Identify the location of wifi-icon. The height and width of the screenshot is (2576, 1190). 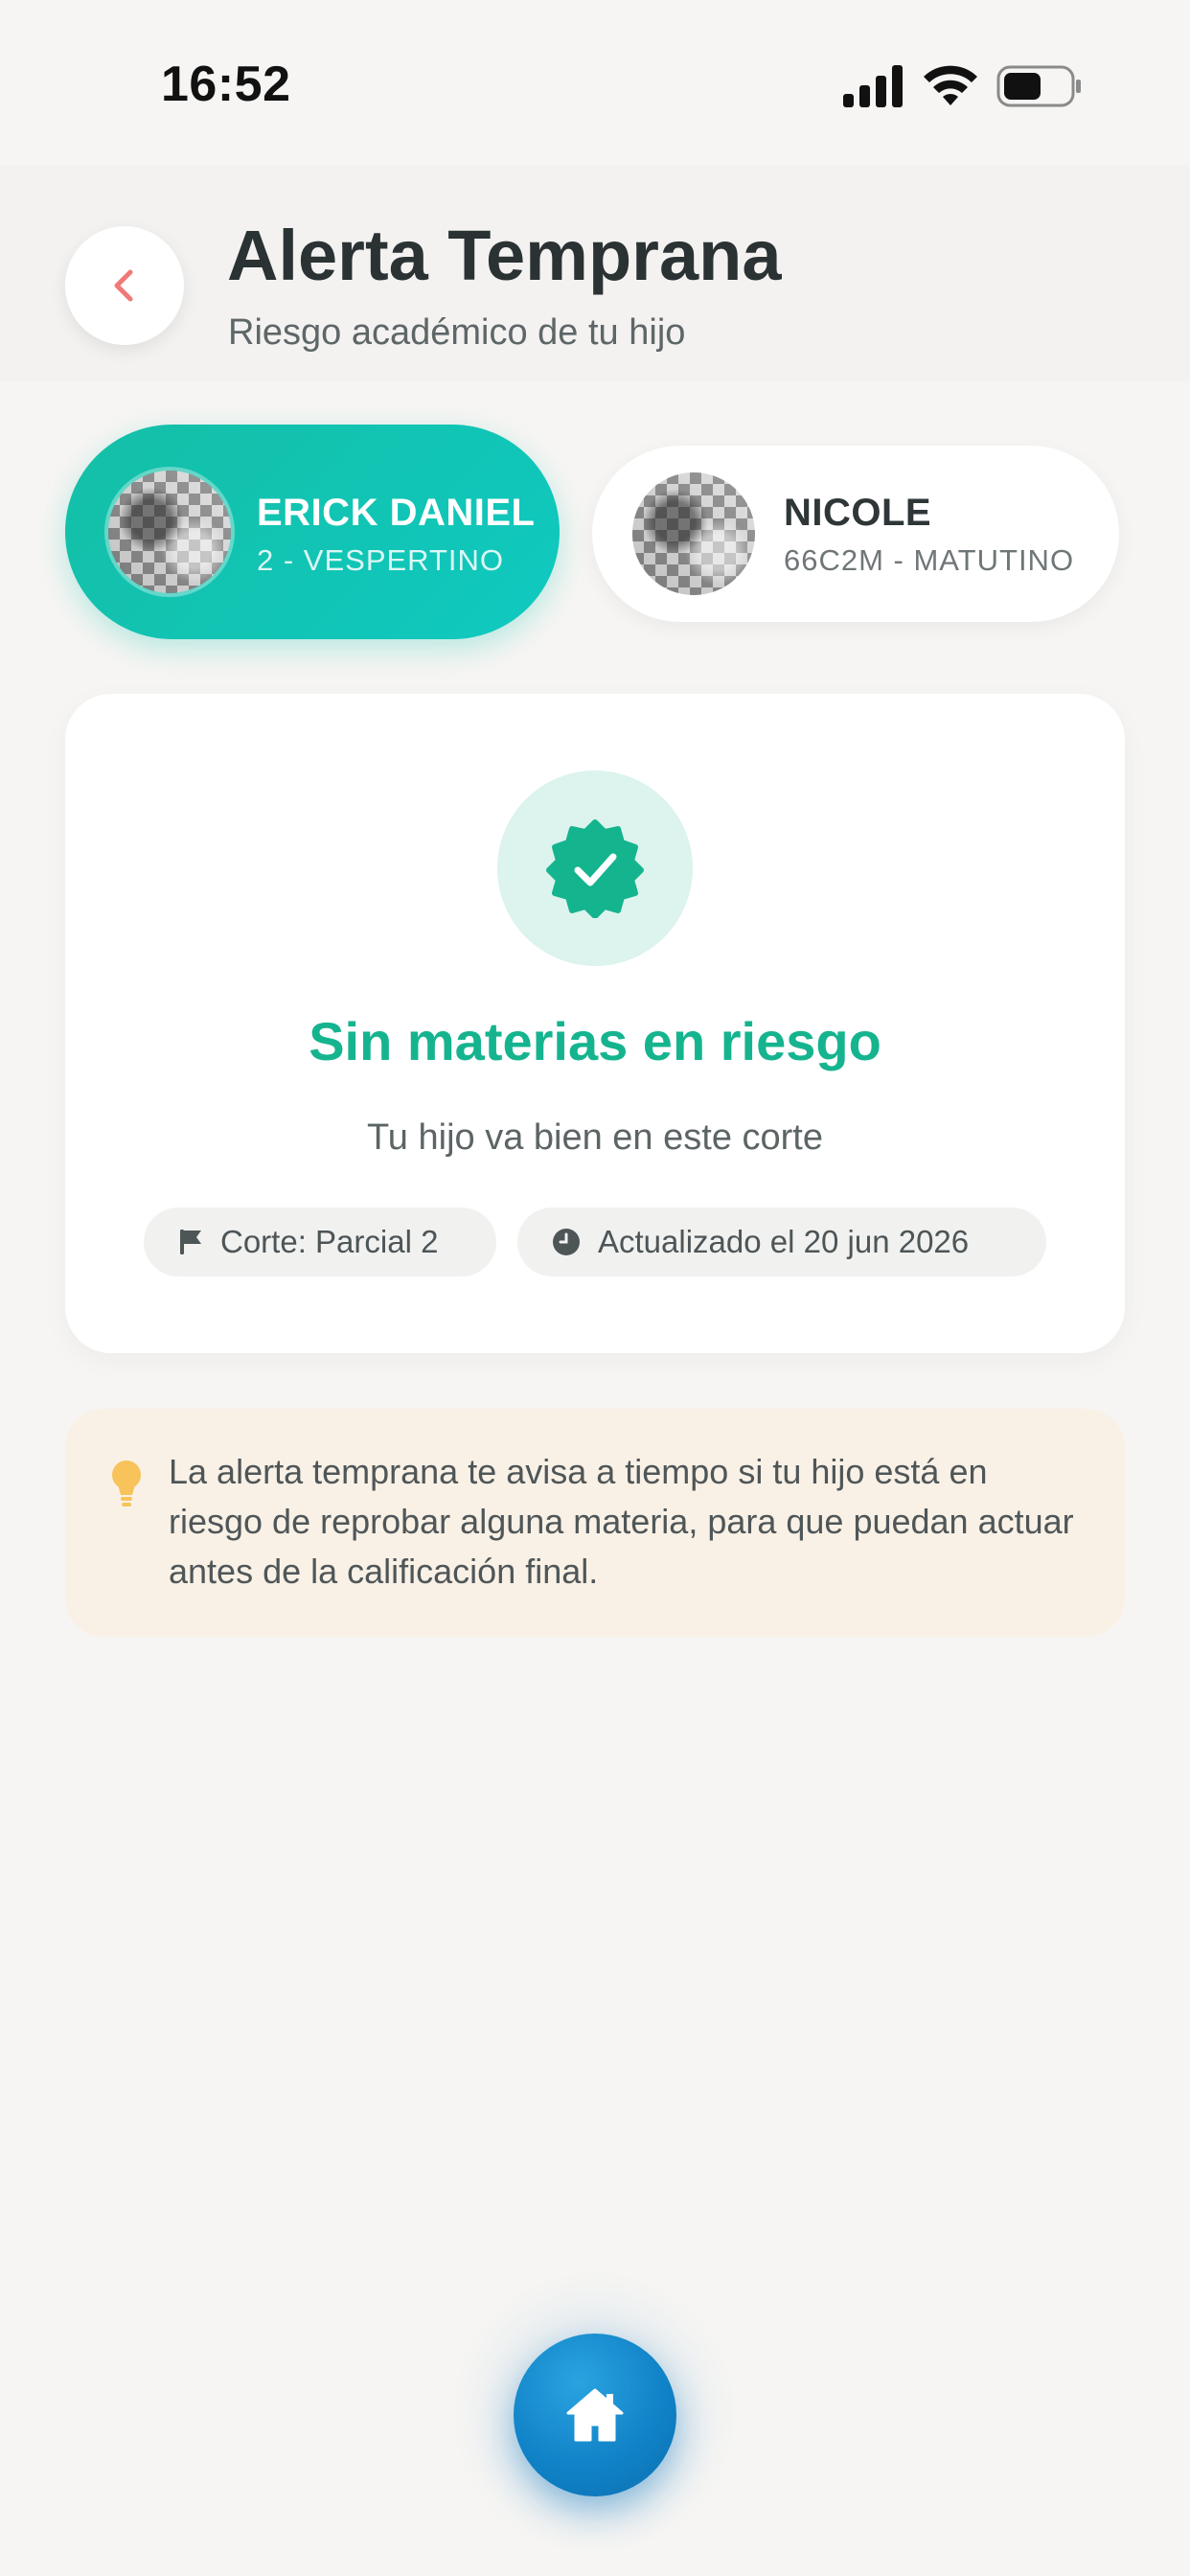
(951, 85).